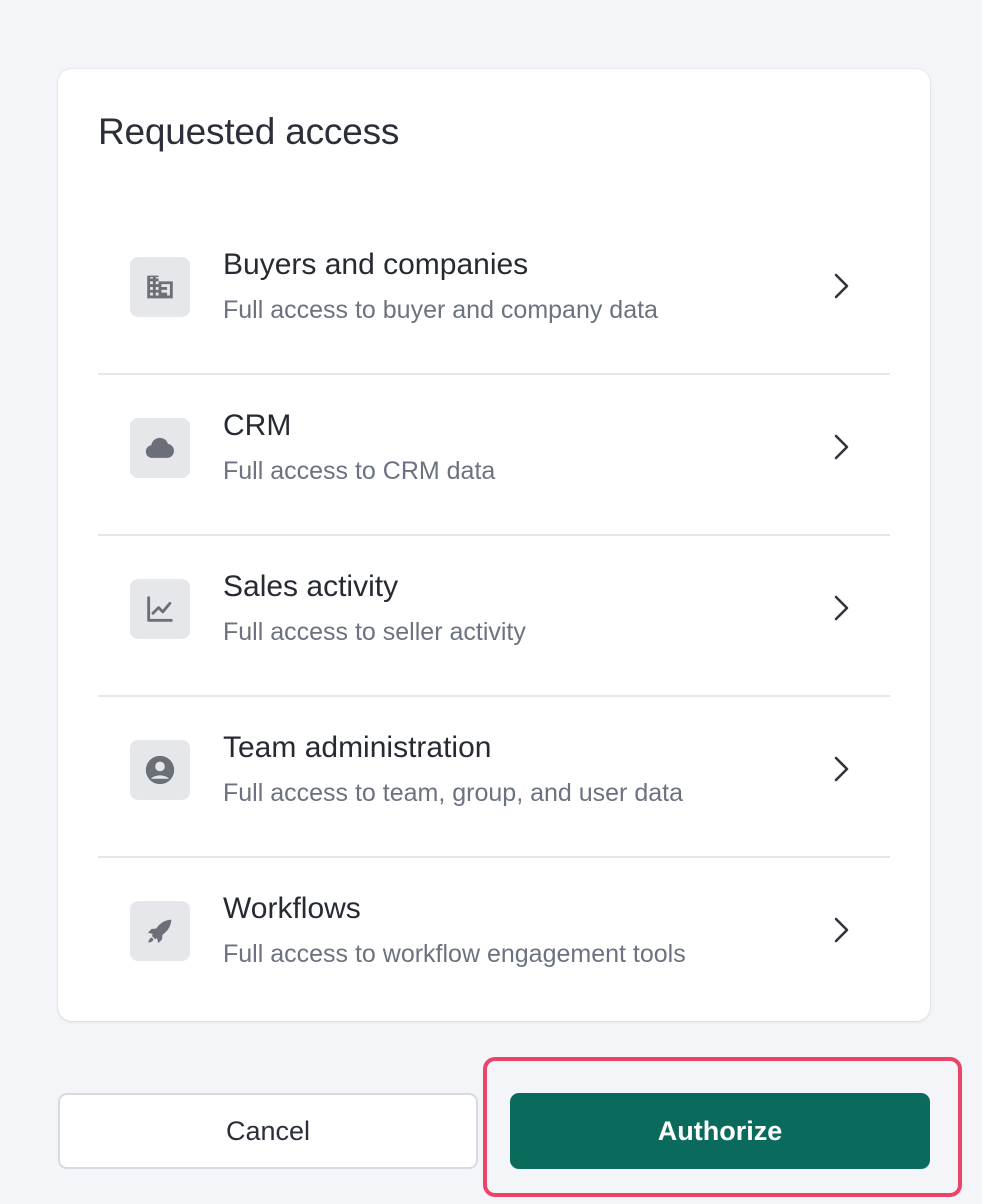 Image resolution: width=982 pixels, height=1204 pixels. I want to click on authorize-button: Authorize, so click(720, 1131).